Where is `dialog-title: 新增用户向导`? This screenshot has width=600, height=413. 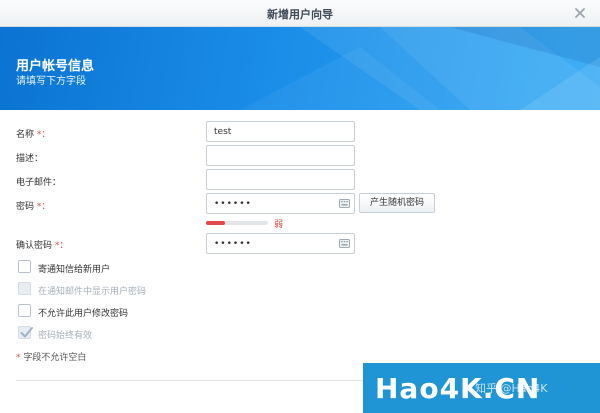
dialog-title: 新增用户向导 is located at coordinates (300, 14).